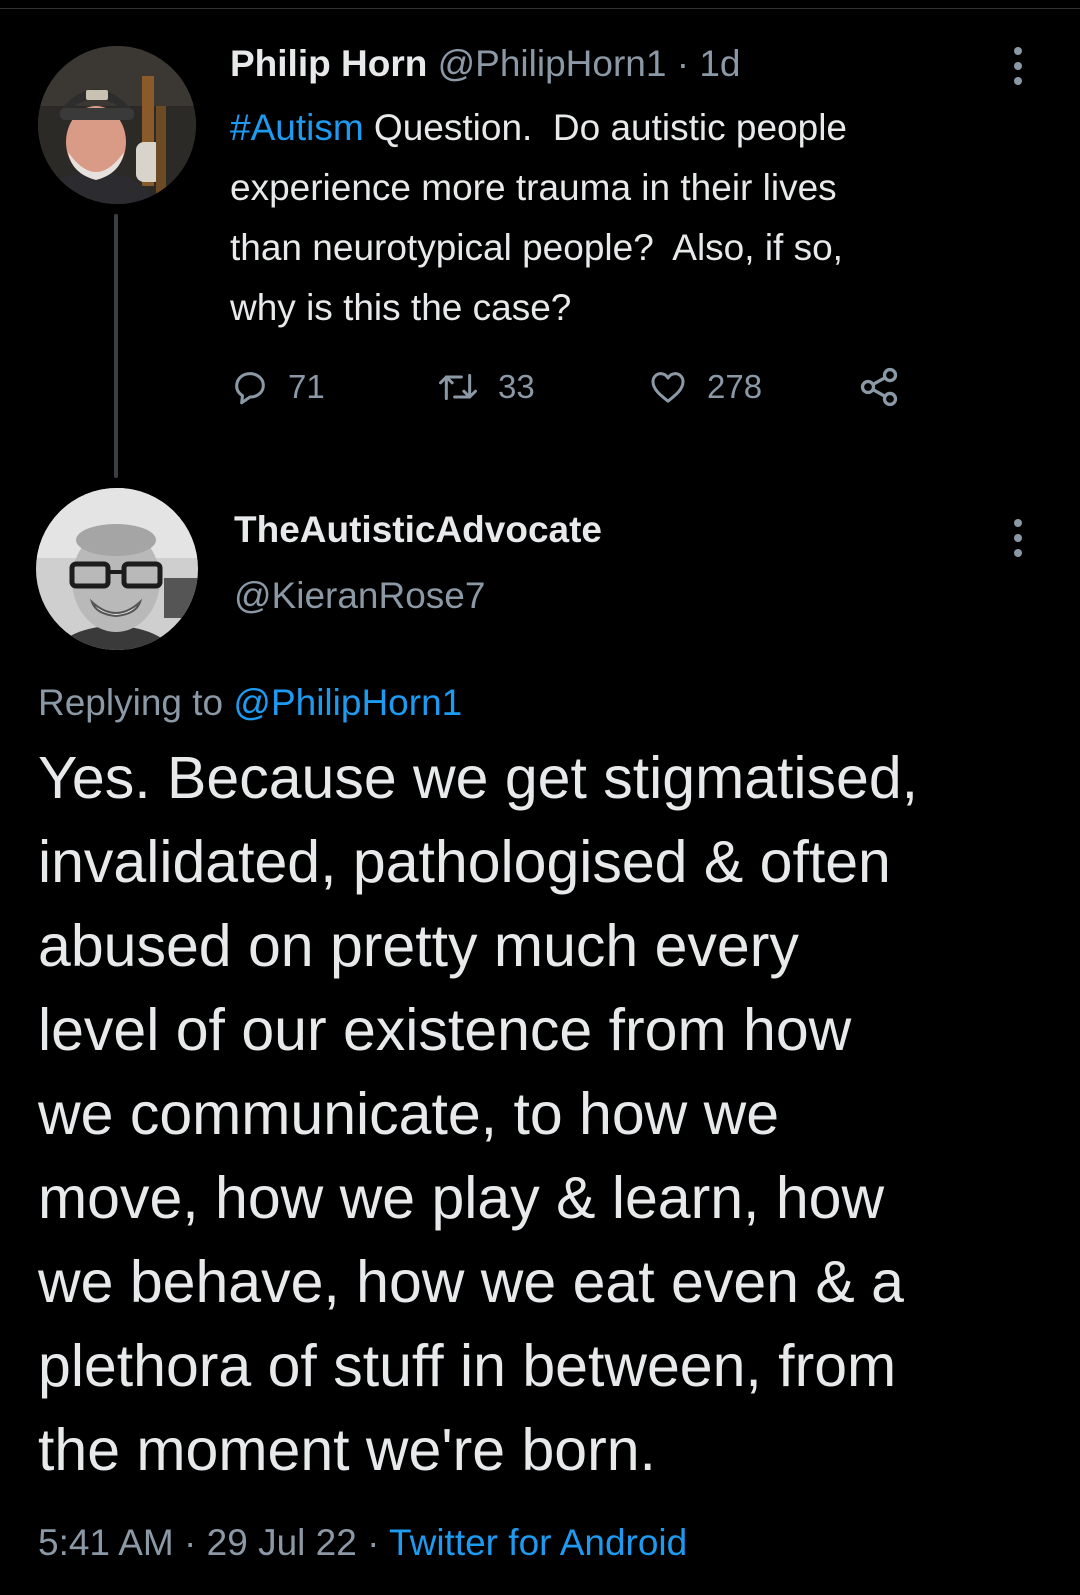  Describe the element at coordinates (516, 386) in the screenshot. I see `retweet-count: 33` at that location.